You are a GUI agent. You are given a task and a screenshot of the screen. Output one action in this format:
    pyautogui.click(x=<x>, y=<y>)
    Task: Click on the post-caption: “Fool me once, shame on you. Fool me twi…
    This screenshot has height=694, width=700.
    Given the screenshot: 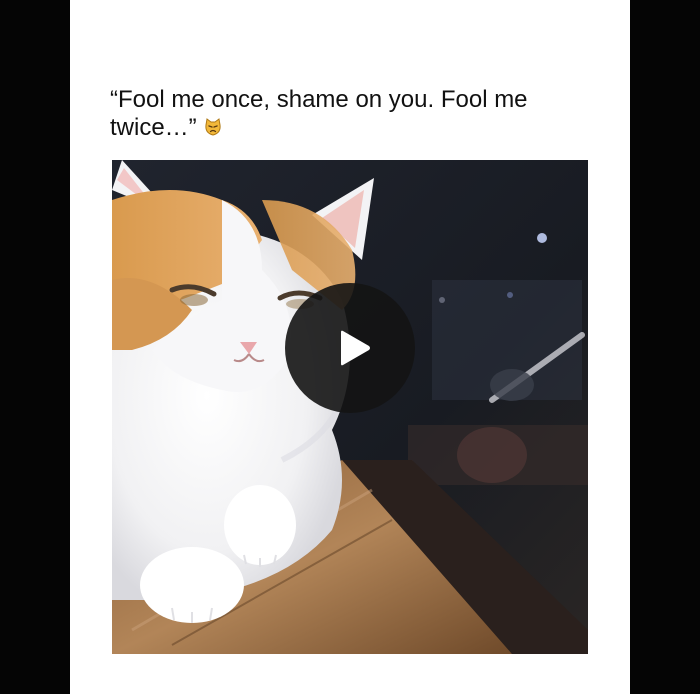 What is the action you would take?
    pyautogui.click(x=345, y=114)
    